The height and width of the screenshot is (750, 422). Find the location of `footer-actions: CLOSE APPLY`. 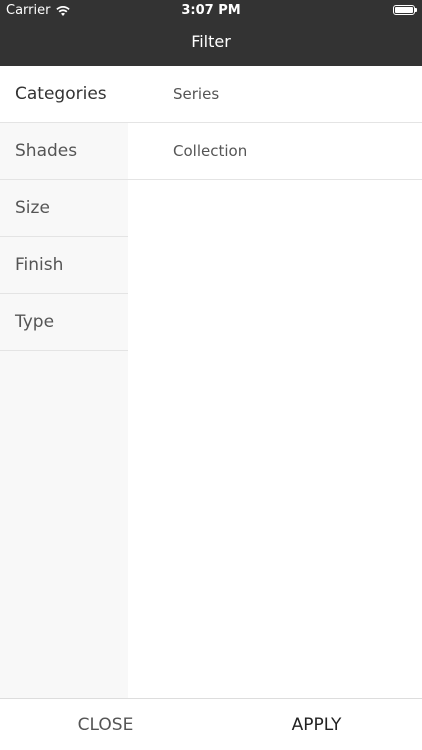

footer-actions: CLOSE APPLY is located at coordinates (211, 724).